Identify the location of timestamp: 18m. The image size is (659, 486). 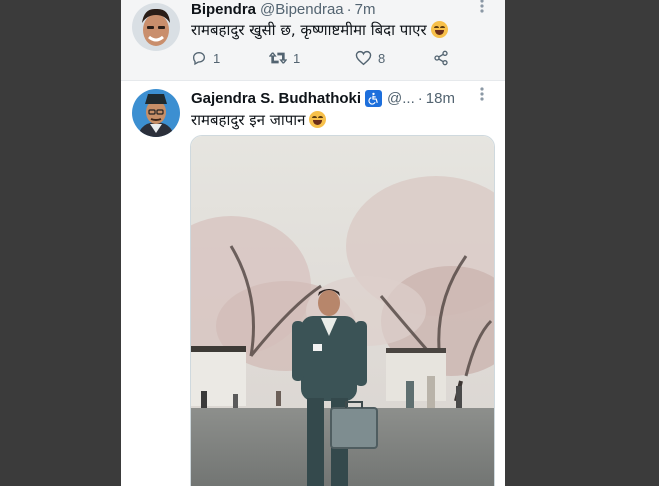
(440, 98).